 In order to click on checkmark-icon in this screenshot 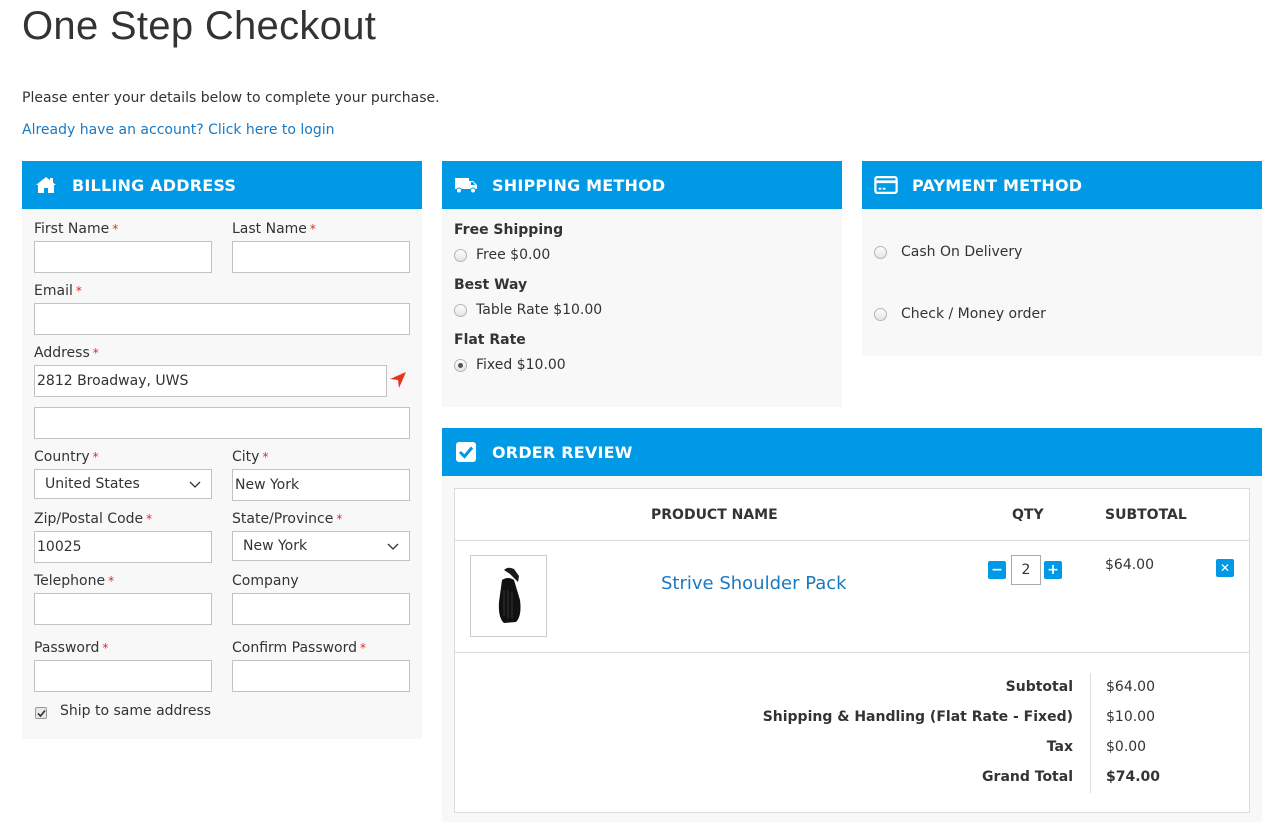, I will do `click(41, 713)`.